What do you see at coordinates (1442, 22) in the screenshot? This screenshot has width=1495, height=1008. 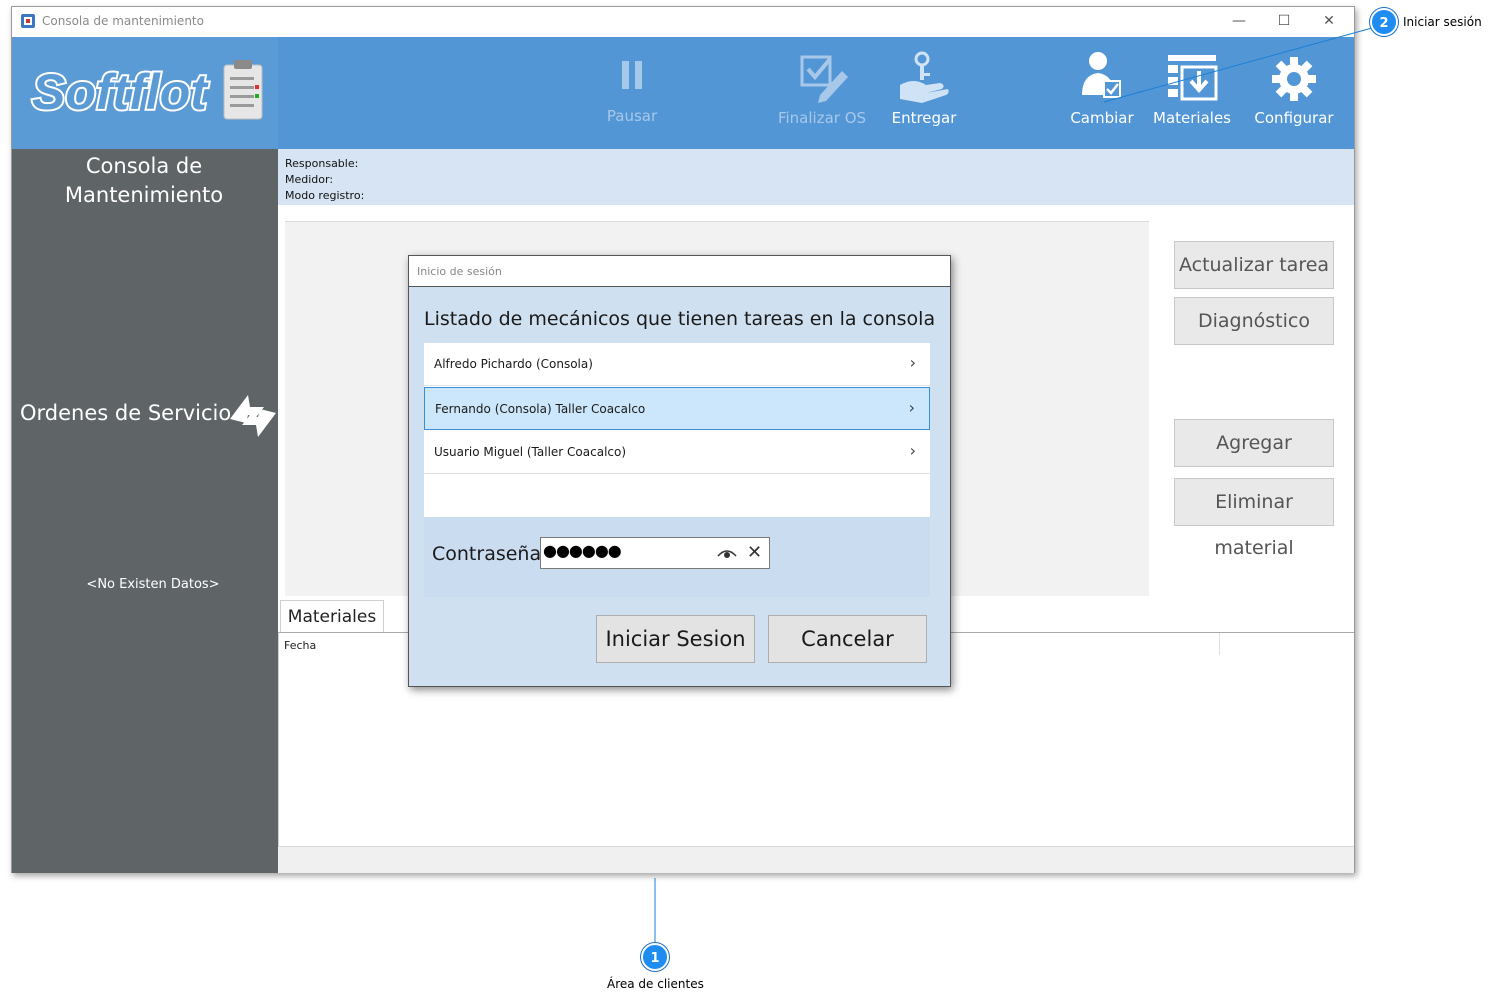 I see `callout-label-2: Iniciar sesión` at bounding box center [1442, 22].